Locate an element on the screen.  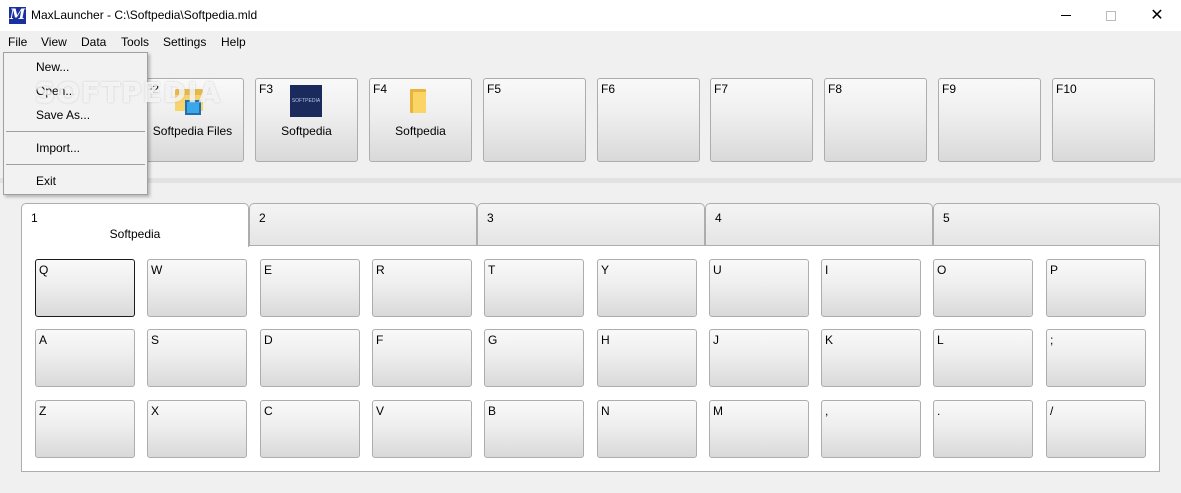
fkey-f9: F9 is located at coordinates (989, 120).